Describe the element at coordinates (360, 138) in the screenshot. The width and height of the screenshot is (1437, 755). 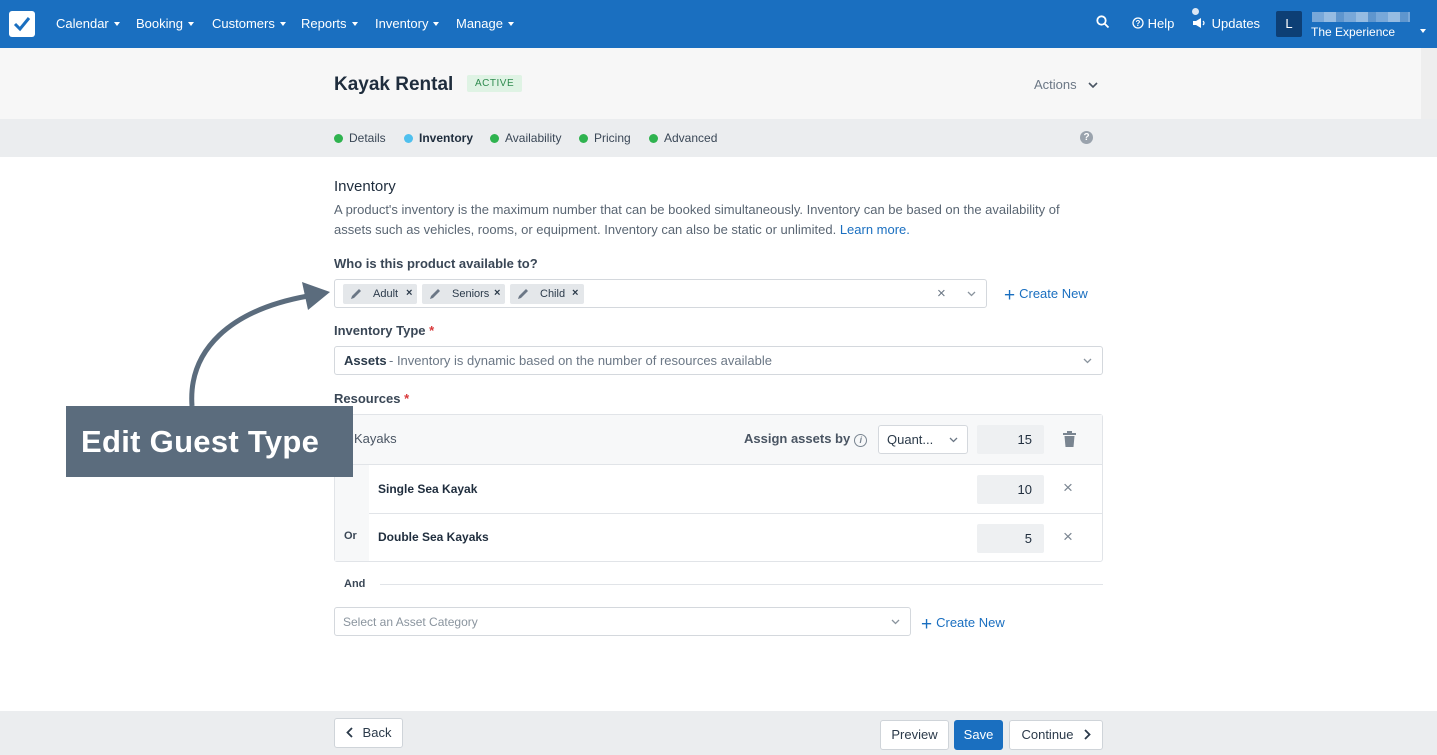
I see `step-details: Details` at that location.